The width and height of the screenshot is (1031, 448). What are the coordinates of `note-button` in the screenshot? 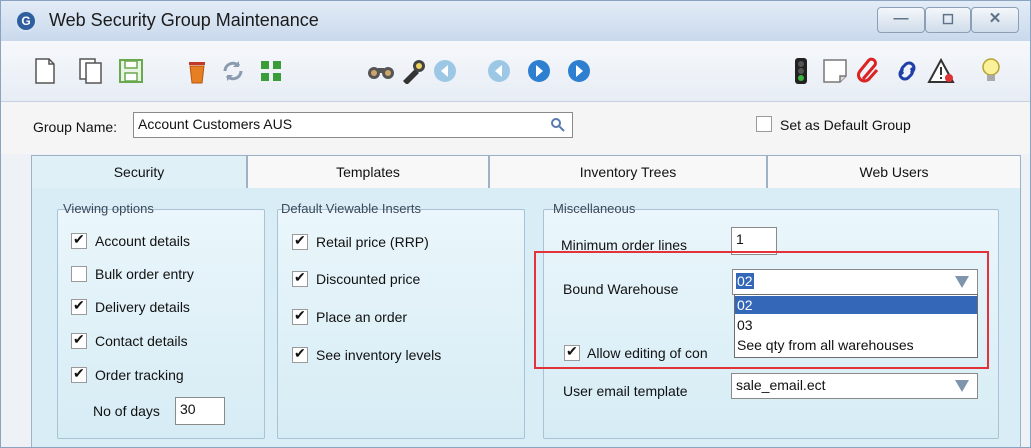 It's located at (835, 71).